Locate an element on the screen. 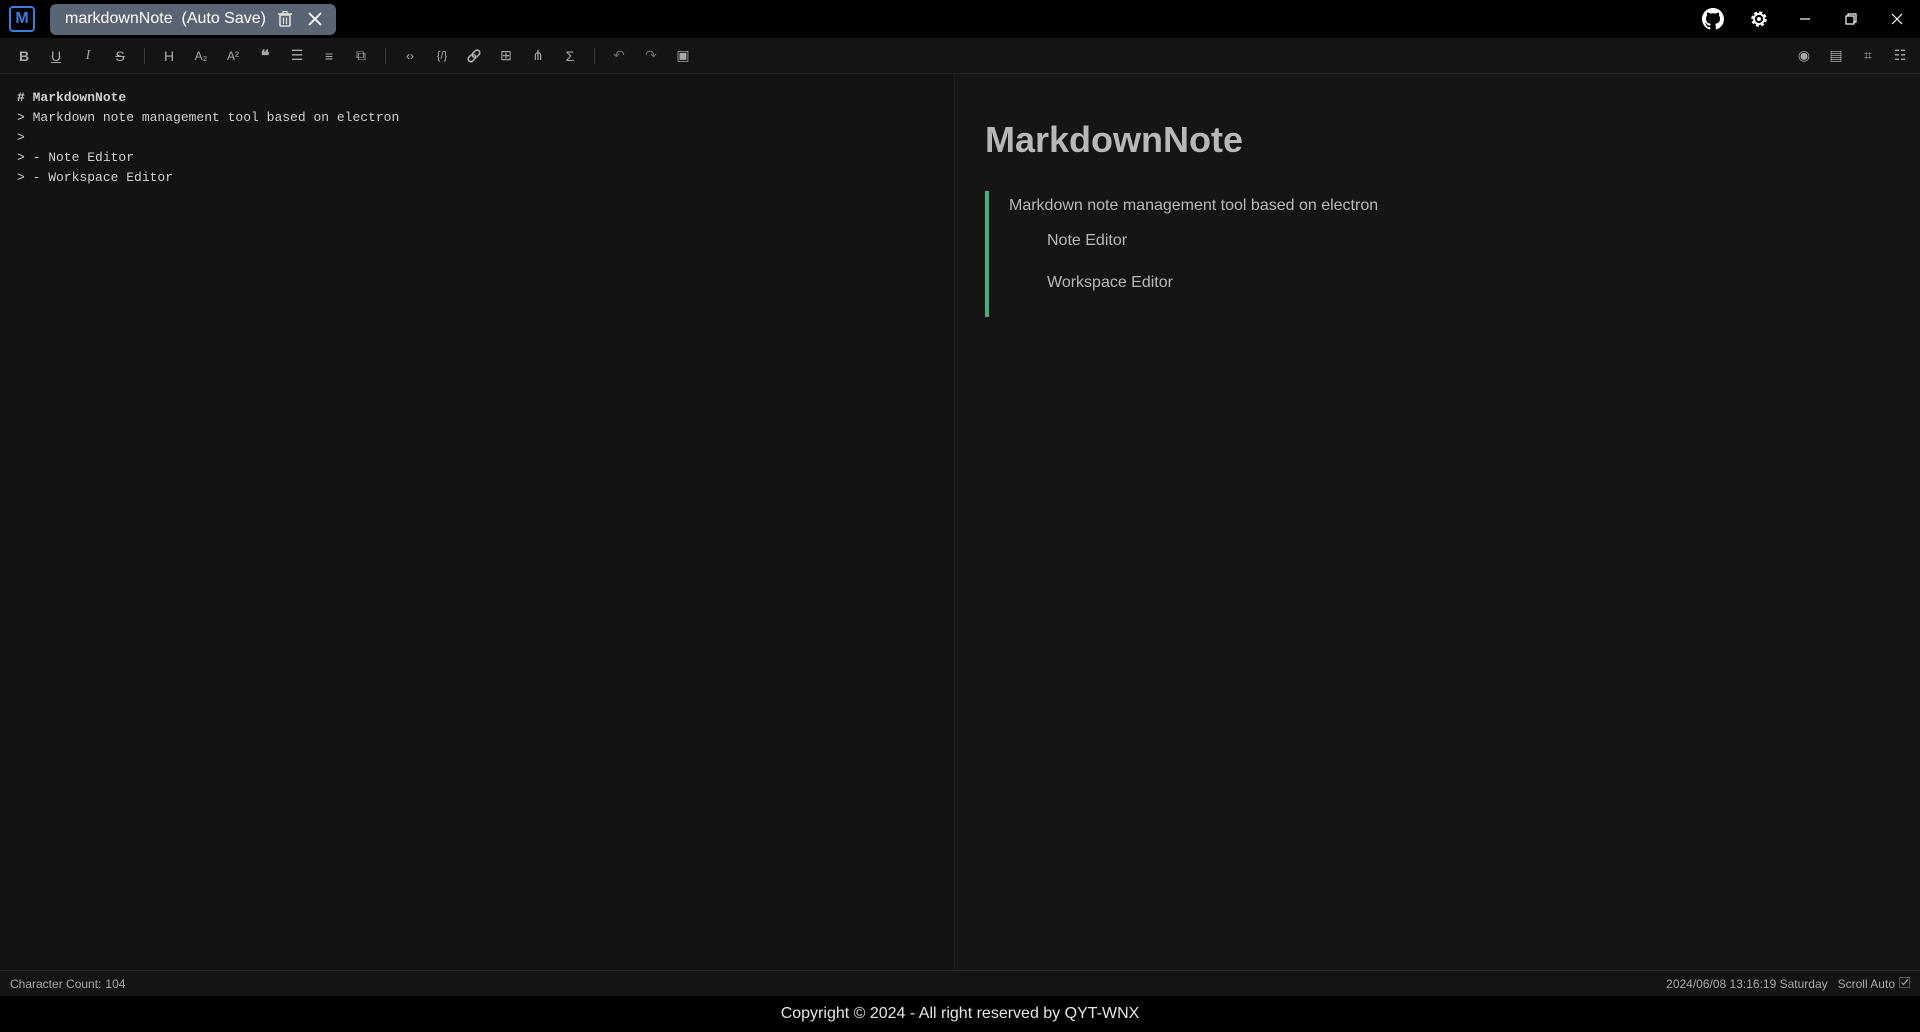 This screenshot has height=1032, width=1920. github-icon is located at coordinates (1713, 19).